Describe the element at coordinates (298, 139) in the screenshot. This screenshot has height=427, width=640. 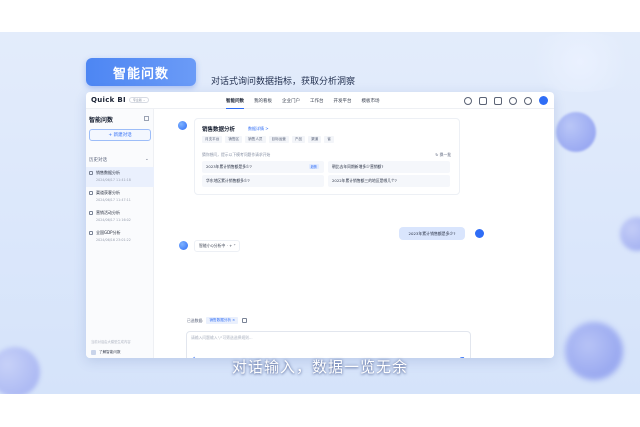
I see `field-tag: 产品` at that location.